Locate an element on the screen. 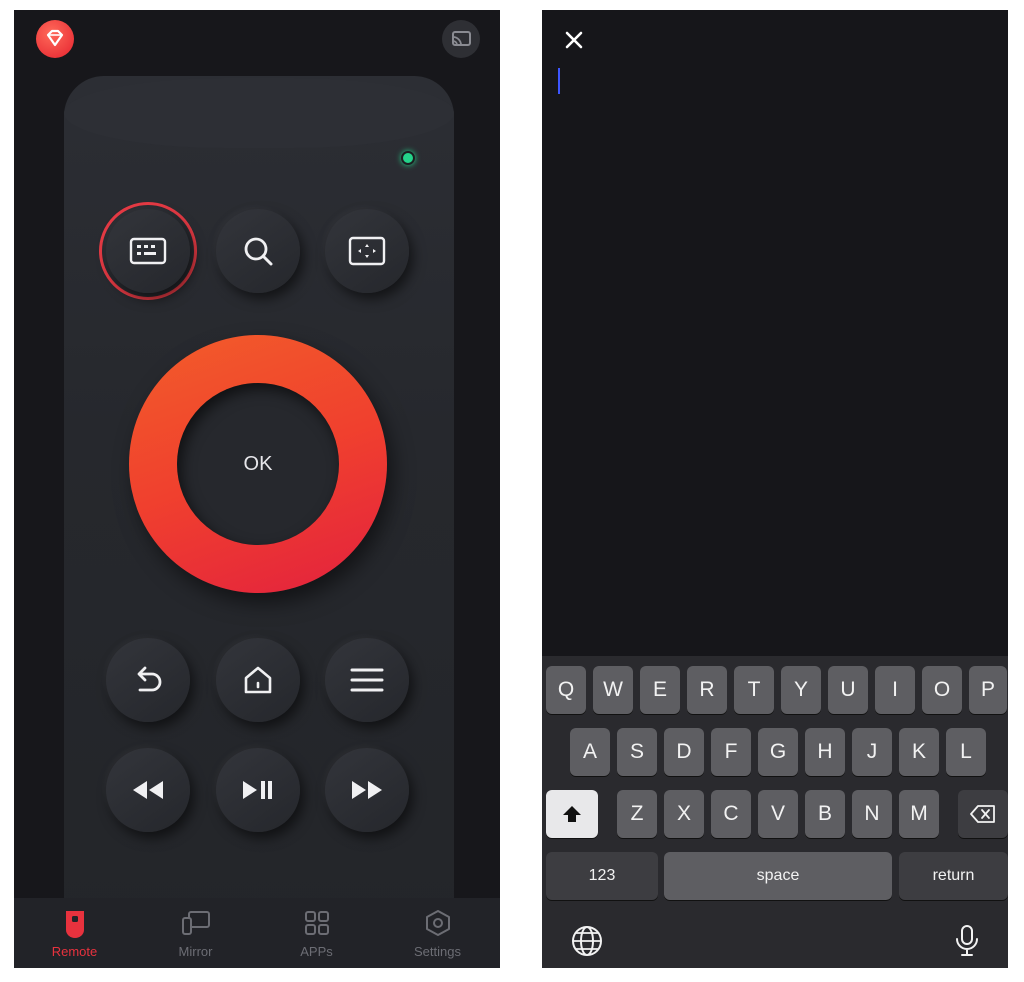 Image resolution: width=1024 pixels, height=982 pixels. microphone-icon is located at coordinates (967, 941).